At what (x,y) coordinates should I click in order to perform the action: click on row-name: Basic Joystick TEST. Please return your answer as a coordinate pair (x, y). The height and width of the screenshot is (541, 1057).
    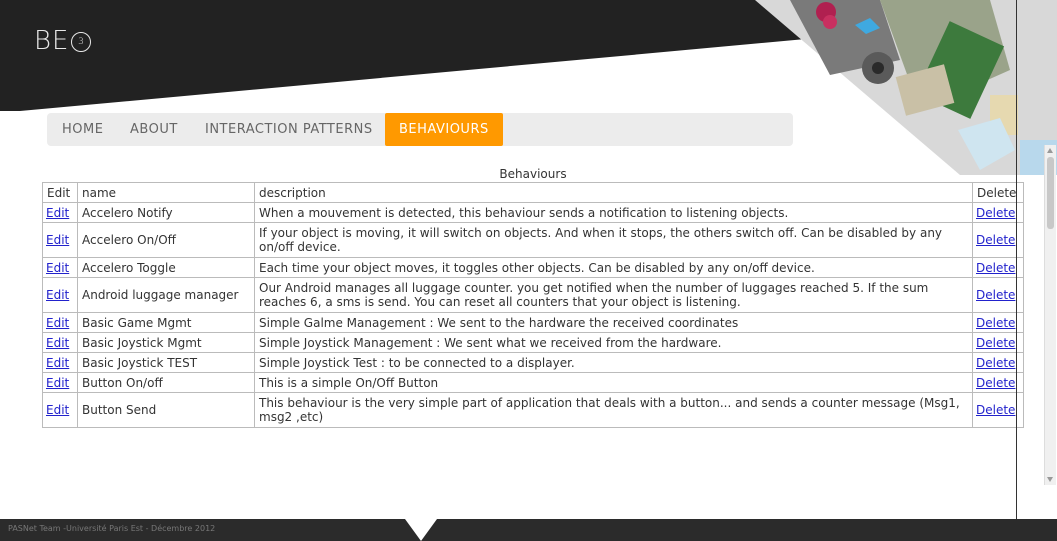
    Looking at the image, I should click on (166, 362).